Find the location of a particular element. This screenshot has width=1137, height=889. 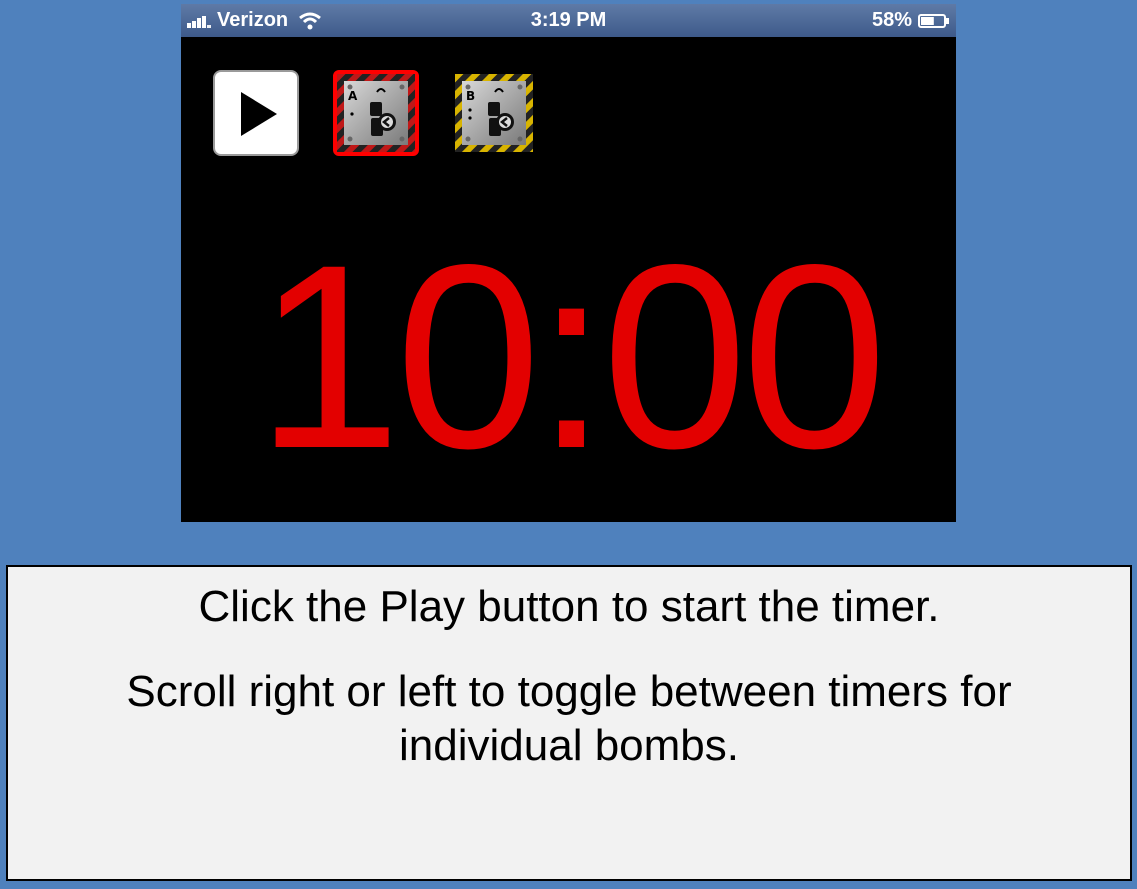

bomb-timer-a-button: A is located at coordinates (376, 113).